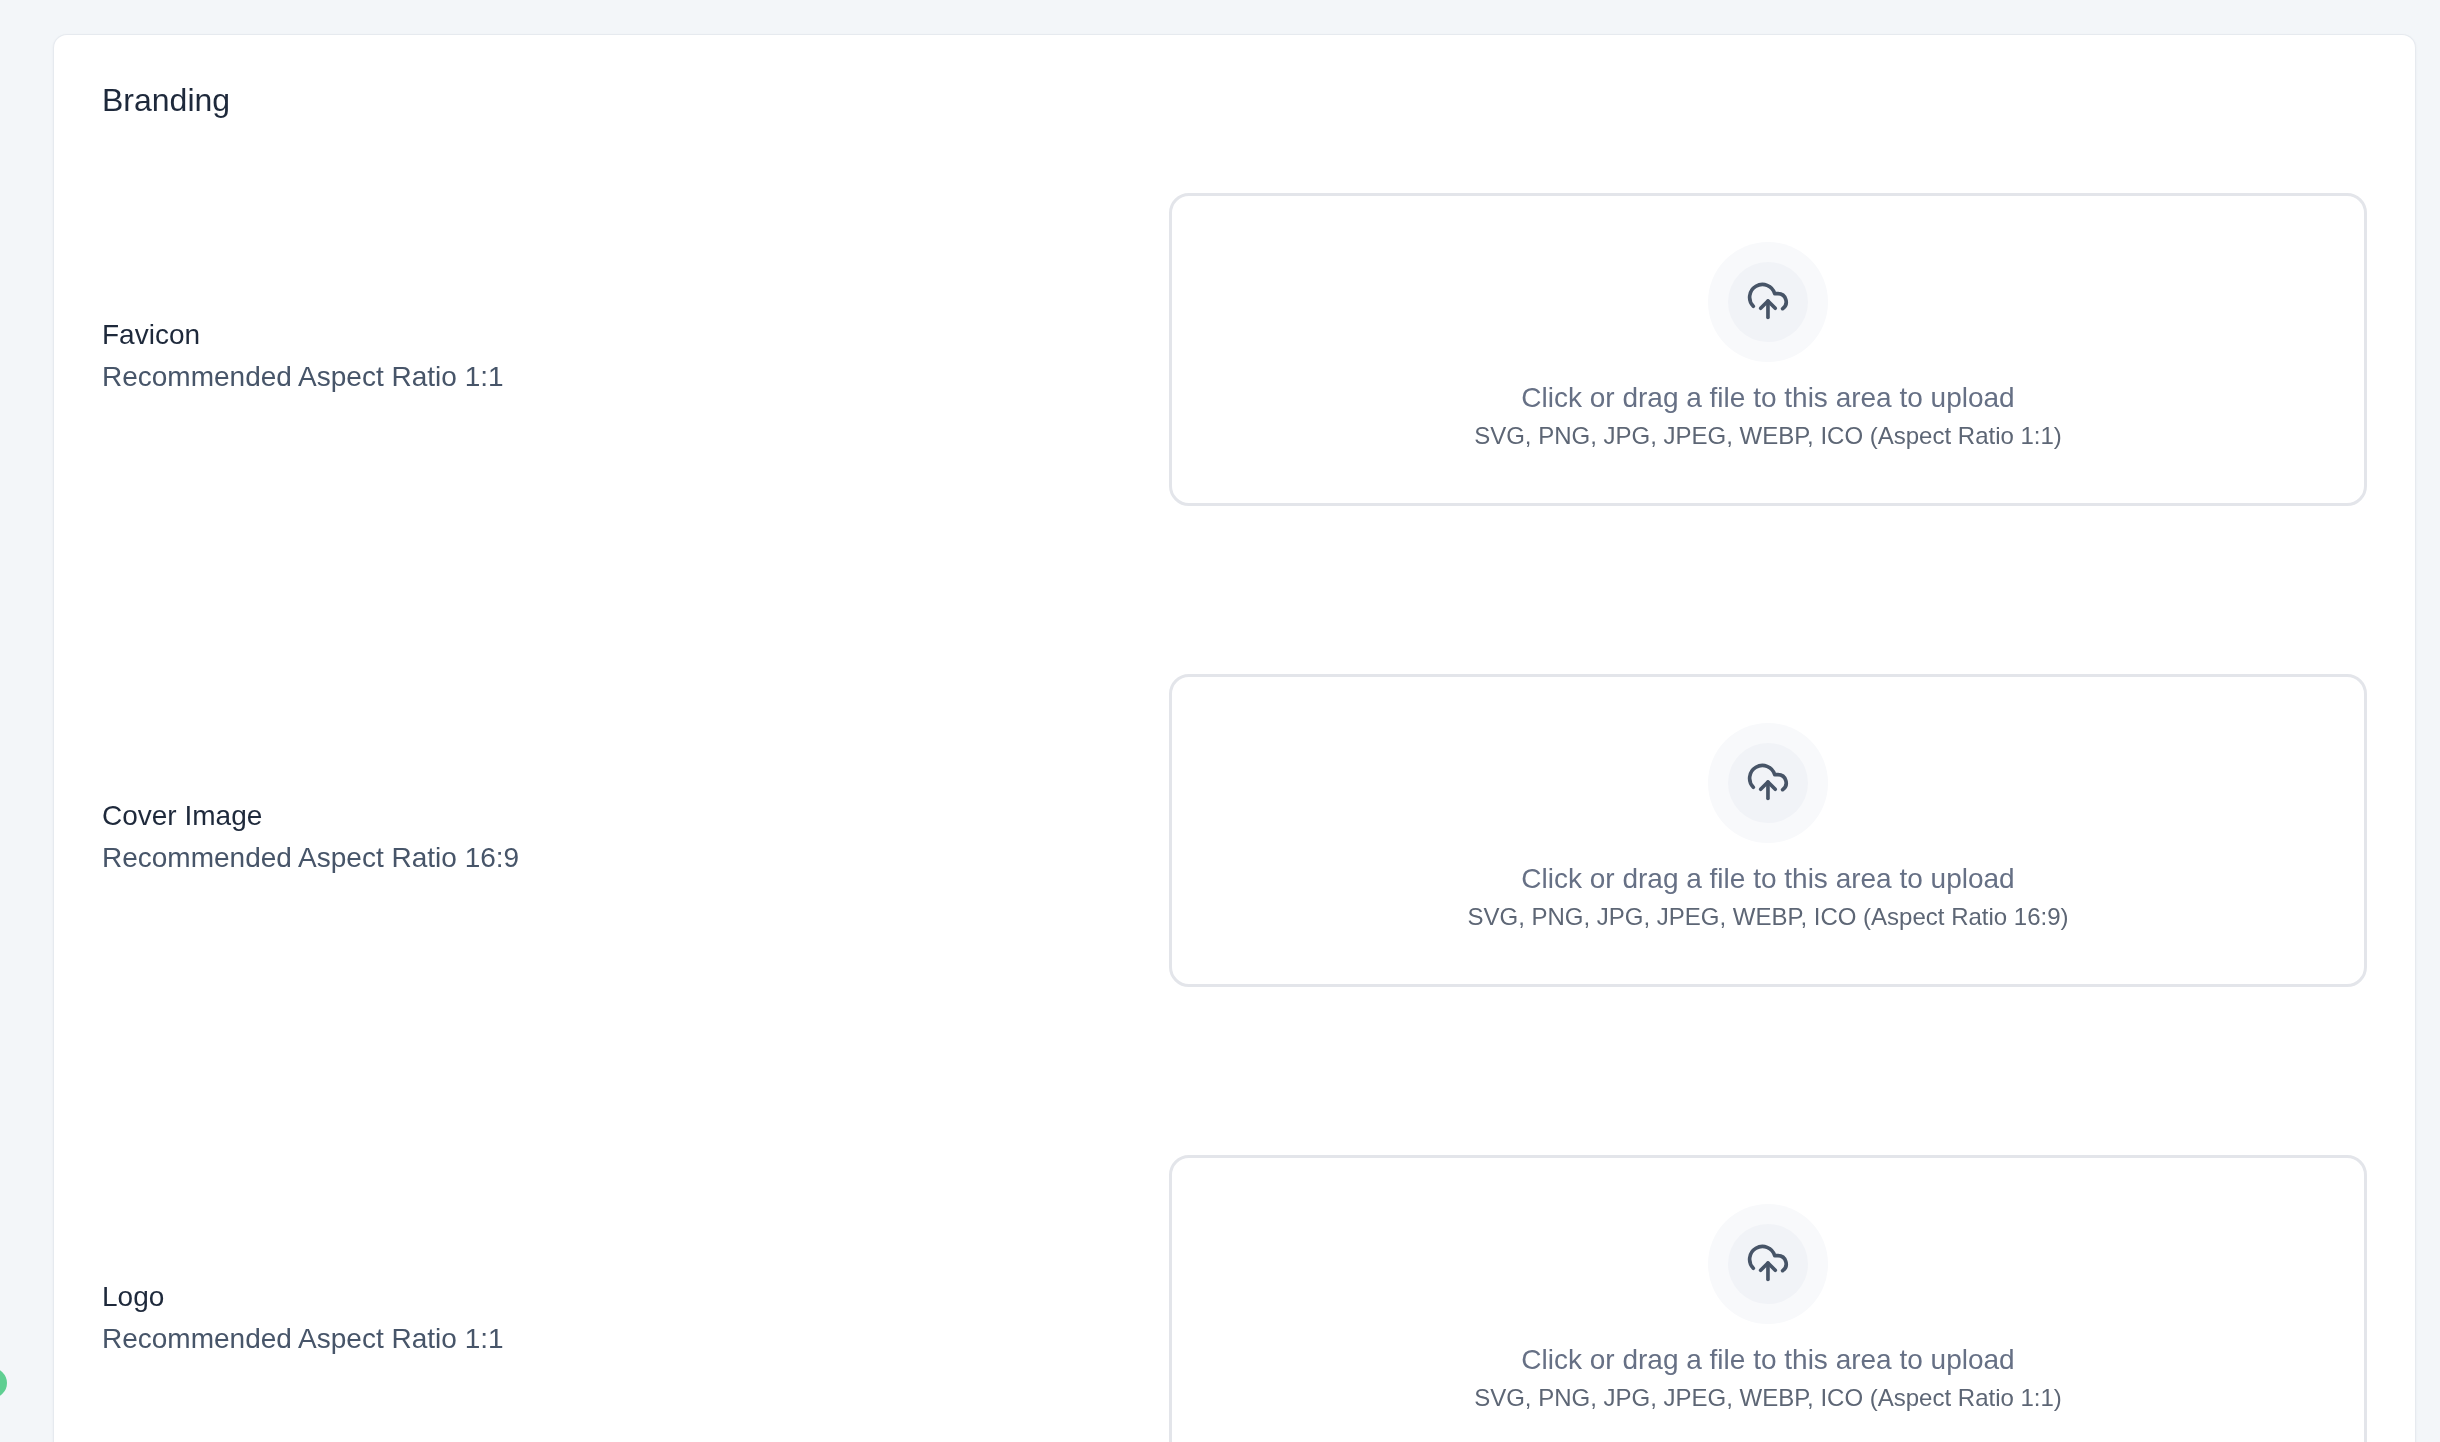 This screenshot has height=1442, width=2440. I want to click on upload-dropzone: Click or drag a file to this area to upload SVG, PNG, JPG, JPEG, WEBP, ICO (Aspect Ratio 16:9), so click(1768, 830).